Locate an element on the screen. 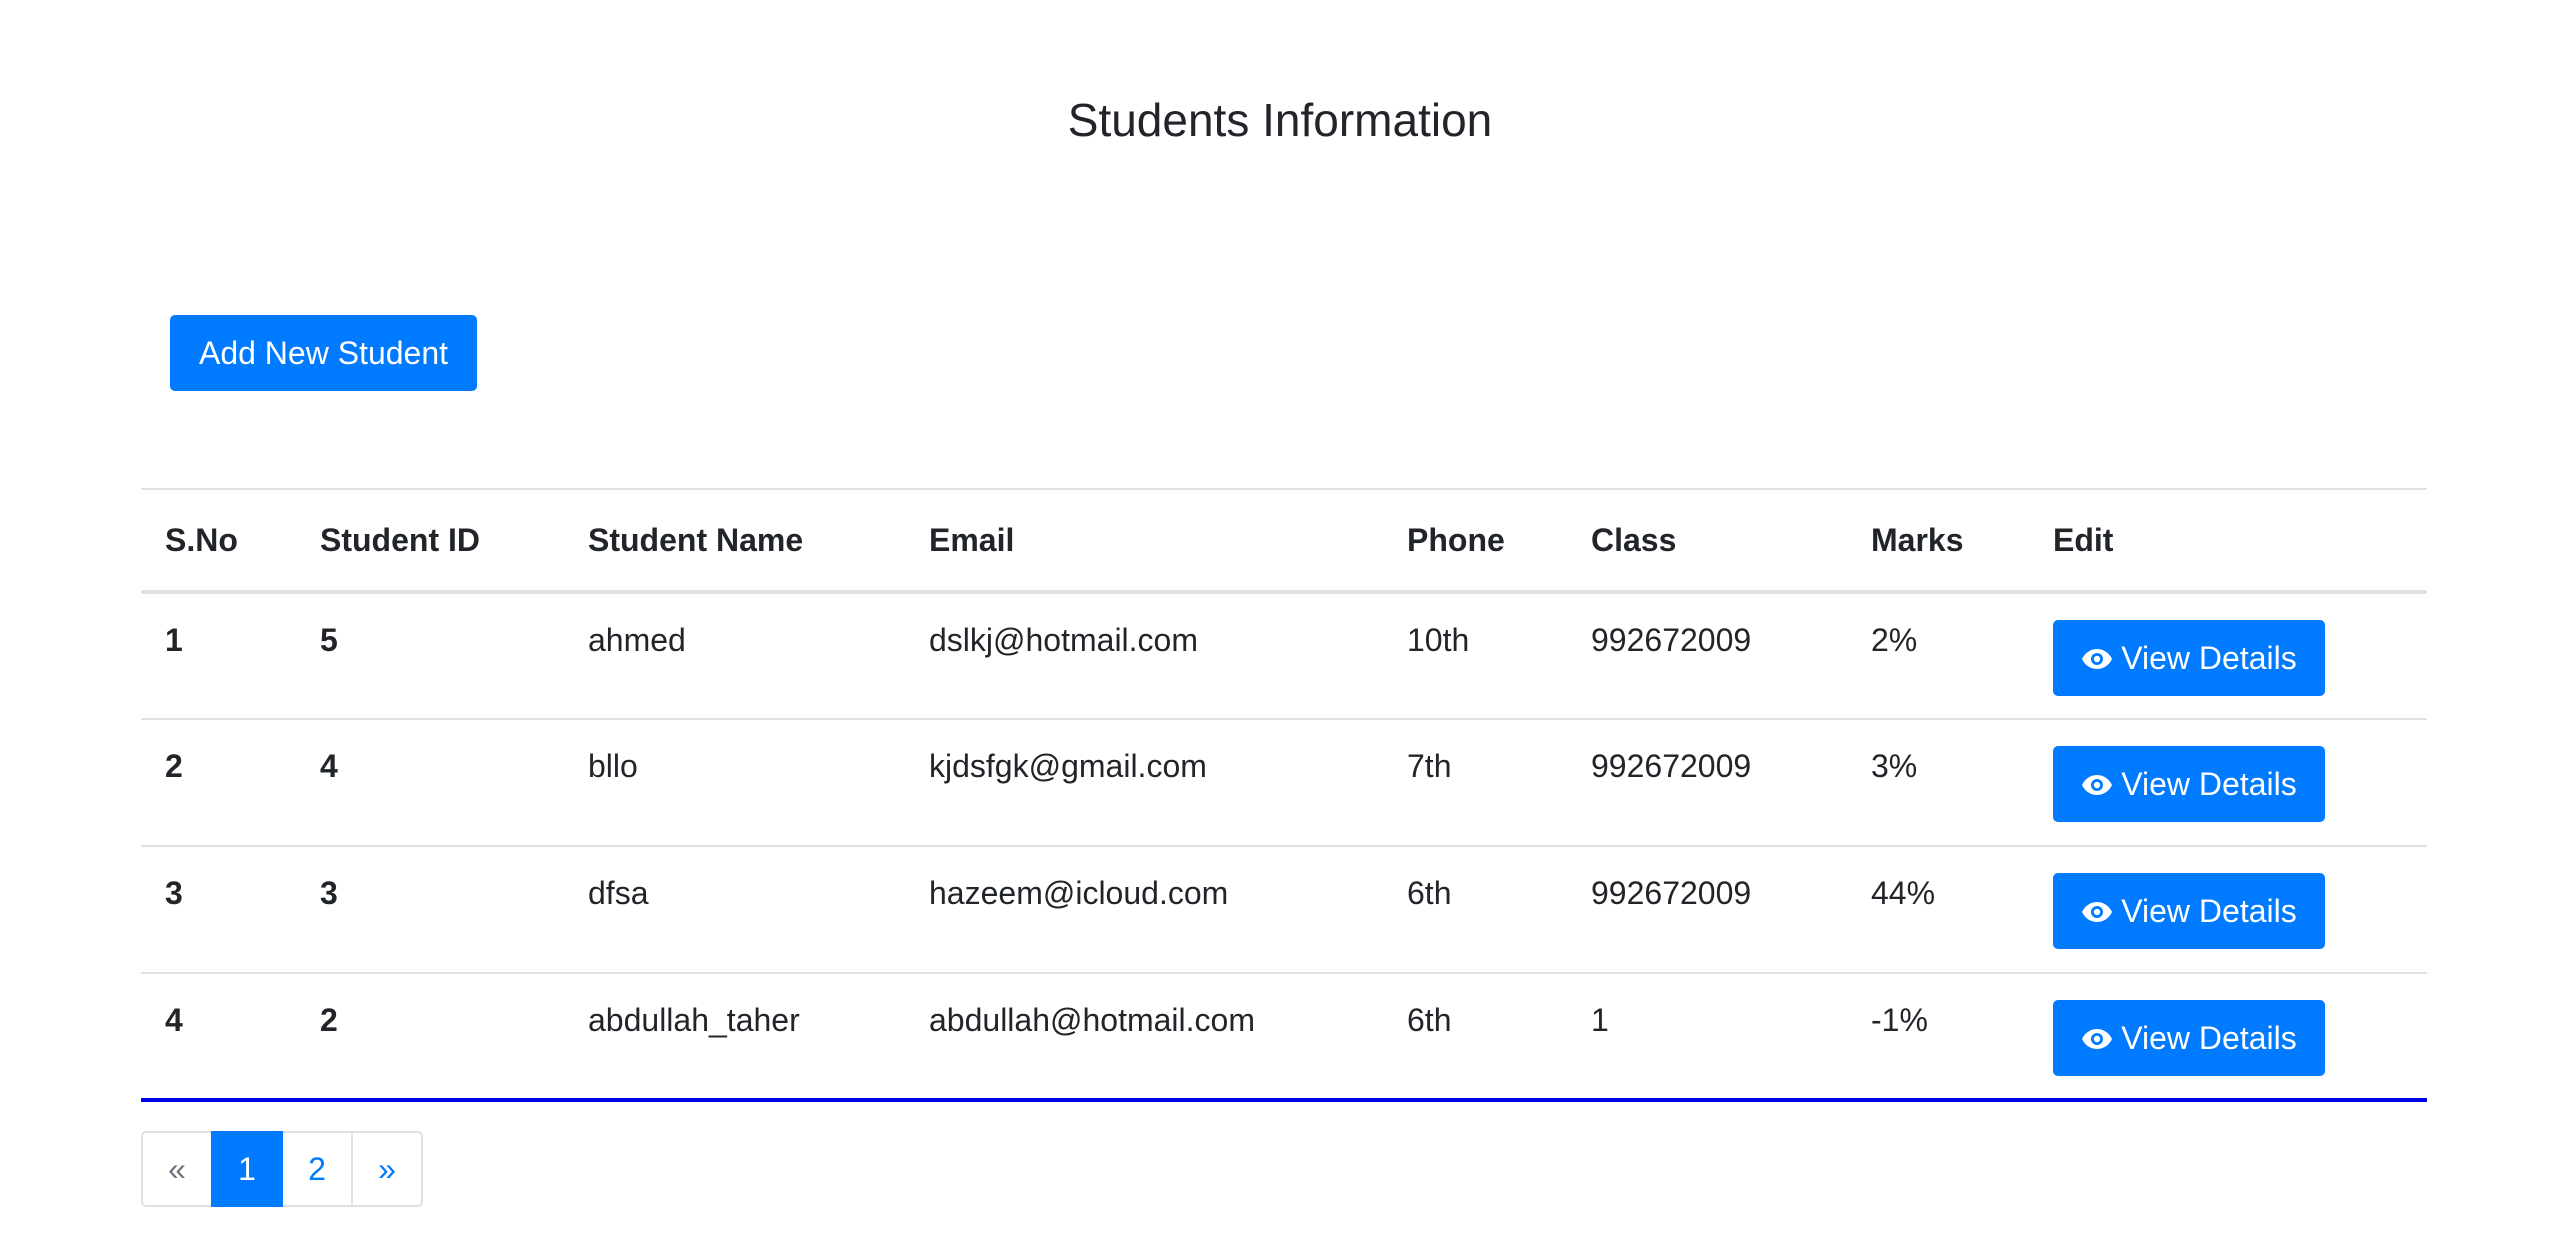 The height and width of the screenshot is (1234, 2560). cell-student-name: ahmed is located at coordinates (734, 655).